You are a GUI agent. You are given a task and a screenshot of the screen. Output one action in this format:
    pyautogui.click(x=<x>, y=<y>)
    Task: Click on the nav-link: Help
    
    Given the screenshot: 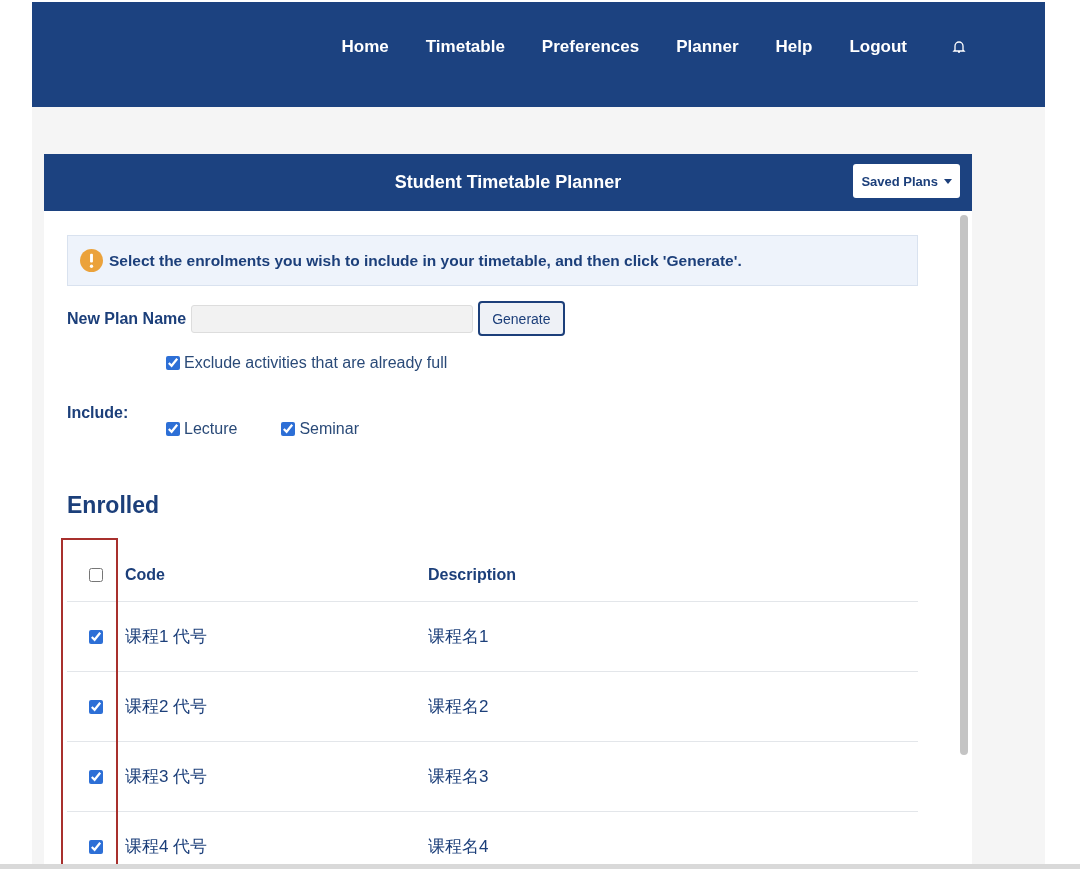 What is the action you would take?
    pyautogui.click(x=794, y=47)
    